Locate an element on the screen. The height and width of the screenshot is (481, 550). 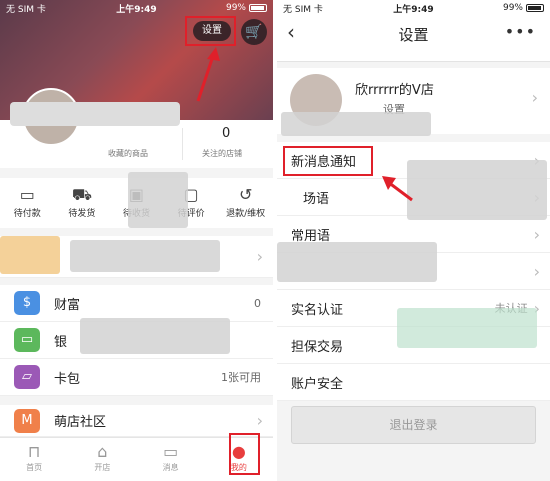
settings-item-account-security: 账户安全 is located at coordinates (413, 382).